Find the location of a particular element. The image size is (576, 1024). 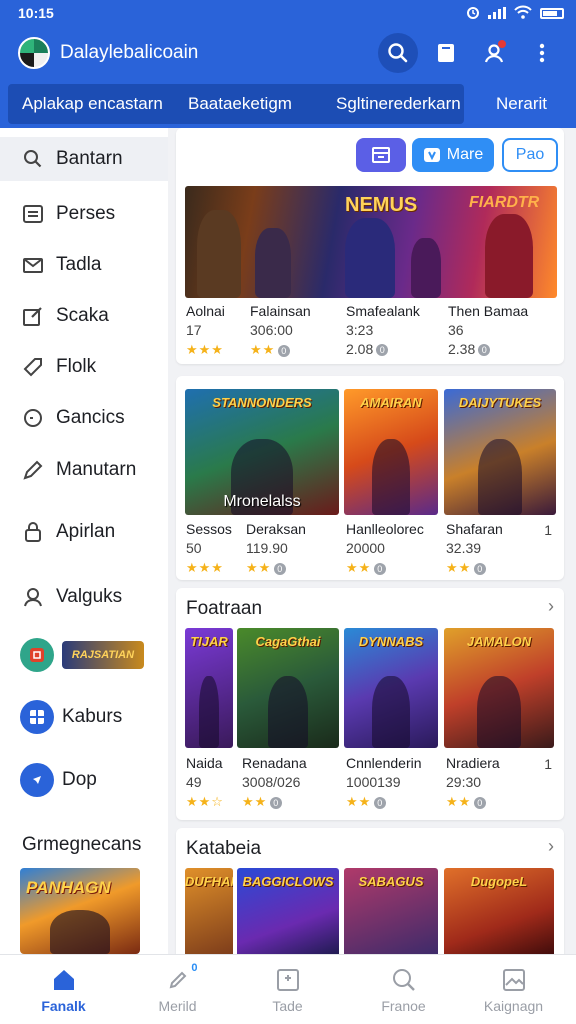

edit-icon is located at coordinates (33, 316).